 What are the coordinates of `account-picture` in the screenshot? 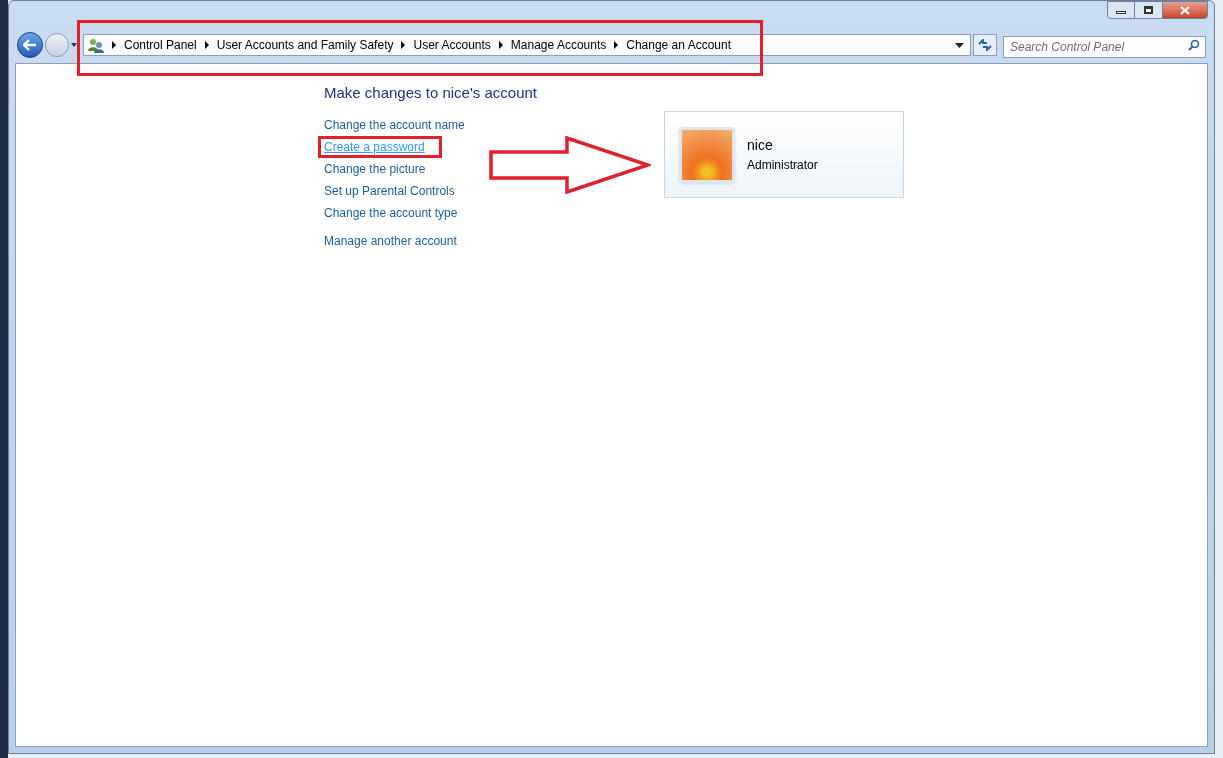 It's located at (707, 154).